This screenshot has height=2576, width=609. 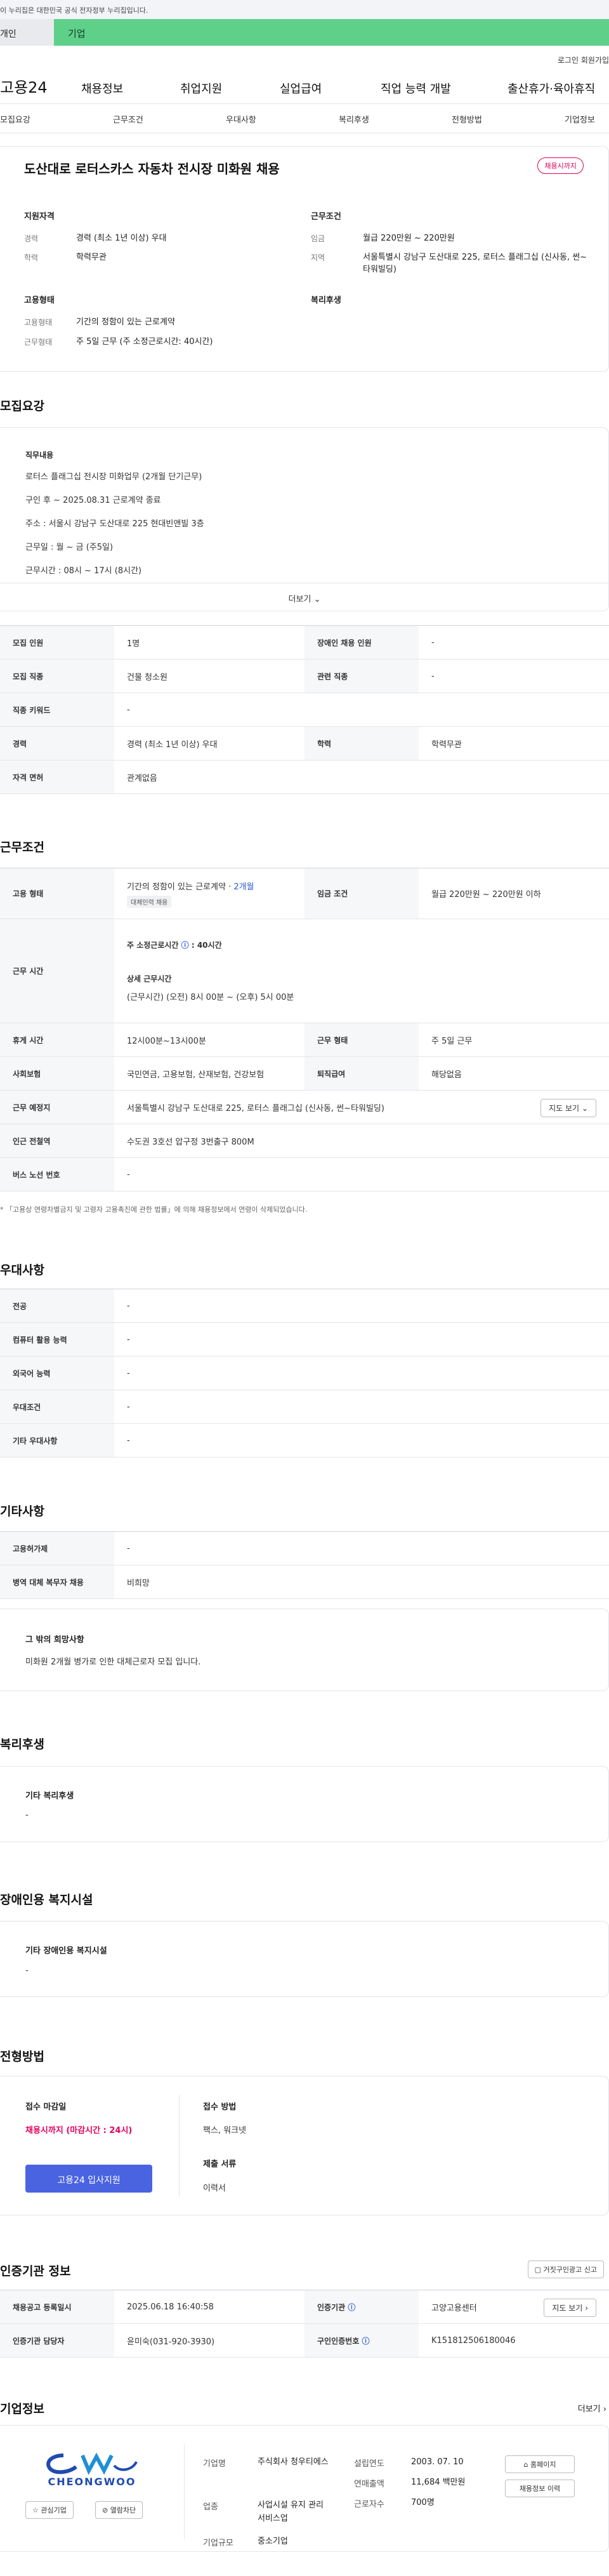 What do you see at coordinates (243, 887) in the screenshot?
I see `employment-period: 2개월` at bounding box center [243, 887].